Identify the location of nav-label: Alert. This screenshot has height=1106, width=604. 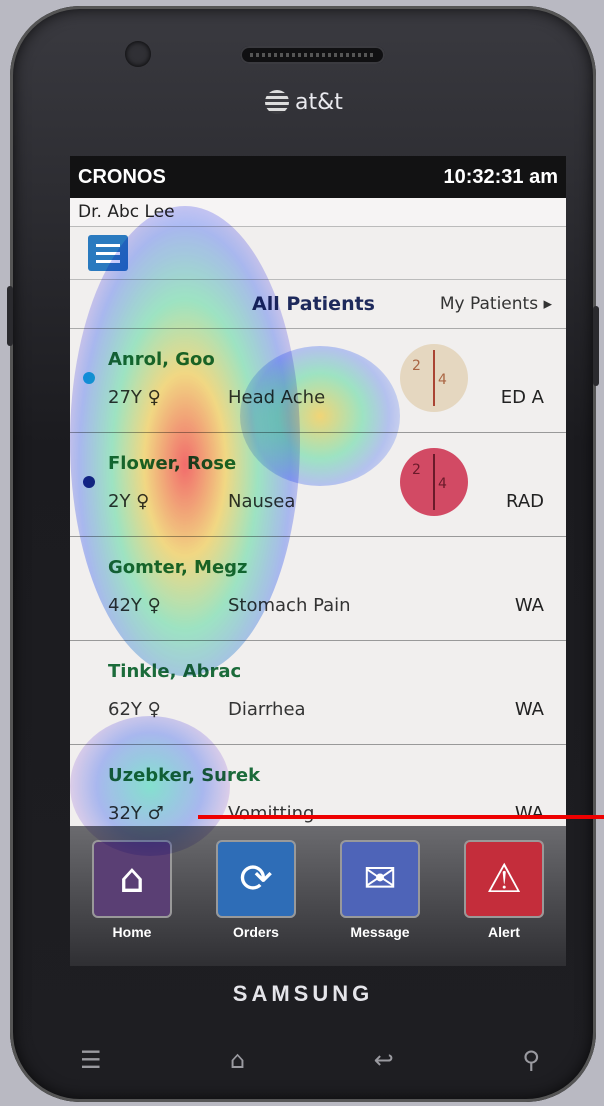
(504, 932).